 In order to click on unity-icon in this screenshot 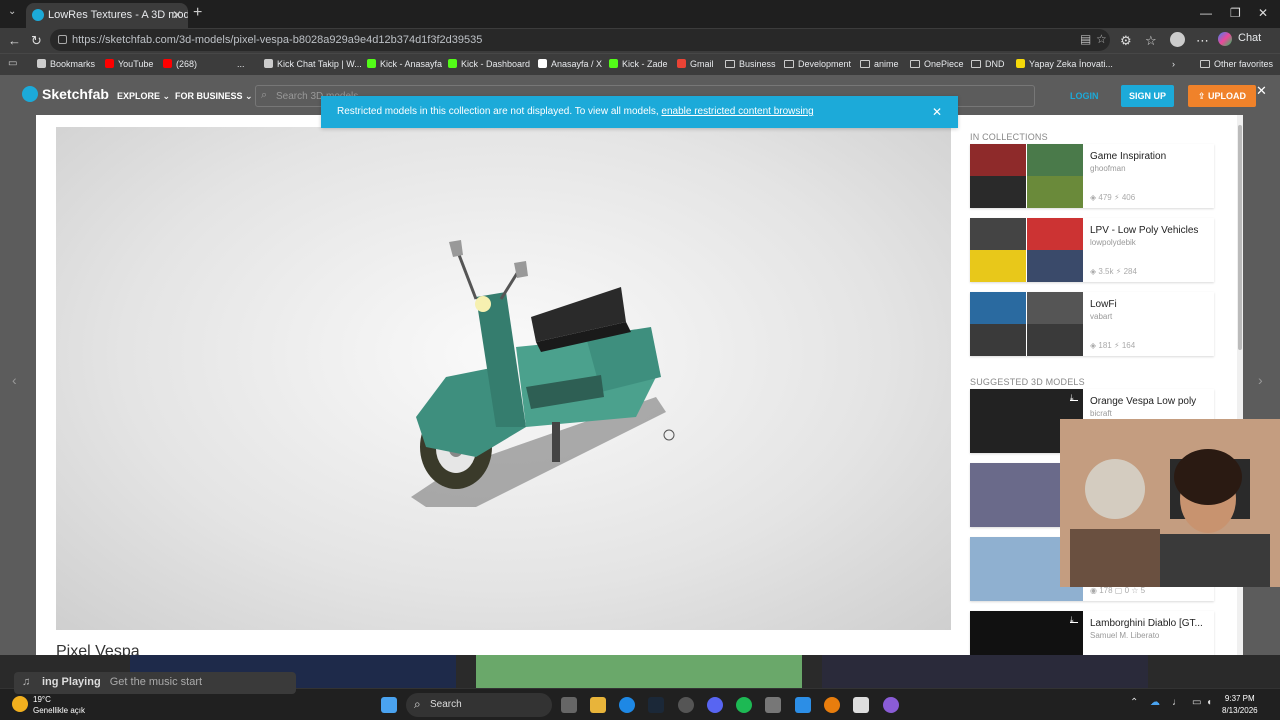, I will do `click(773, 705)`.